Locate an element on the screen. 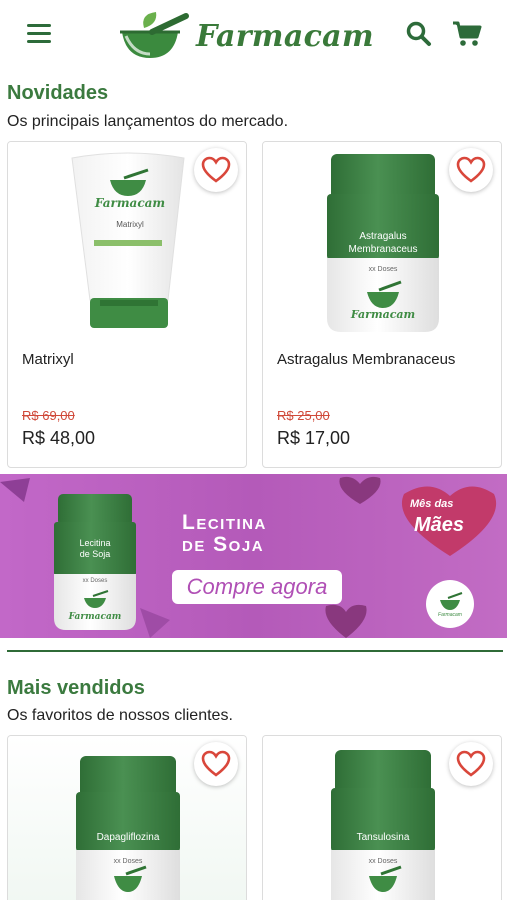  section-title-mais-vendidos: Mais vendidos is located at coordinates (76, 688).